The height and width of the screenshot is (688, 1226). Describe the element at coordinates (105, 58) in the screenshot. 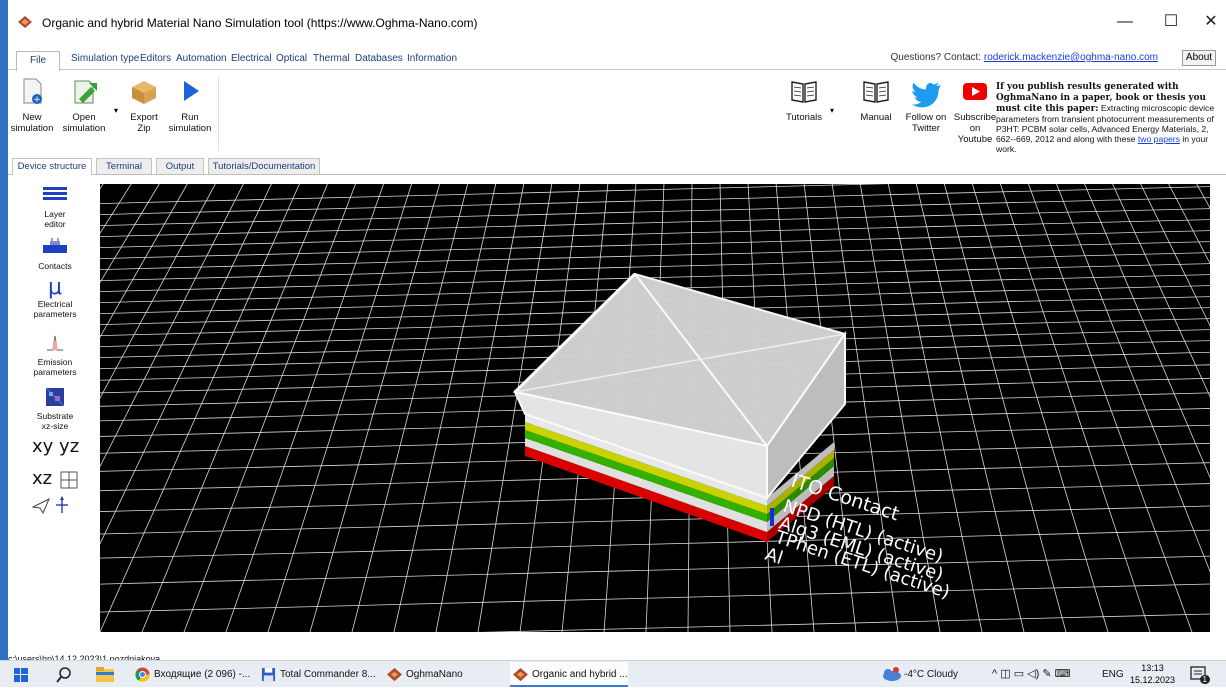

I see `menu-simulation-type: Simulation type` at that location.